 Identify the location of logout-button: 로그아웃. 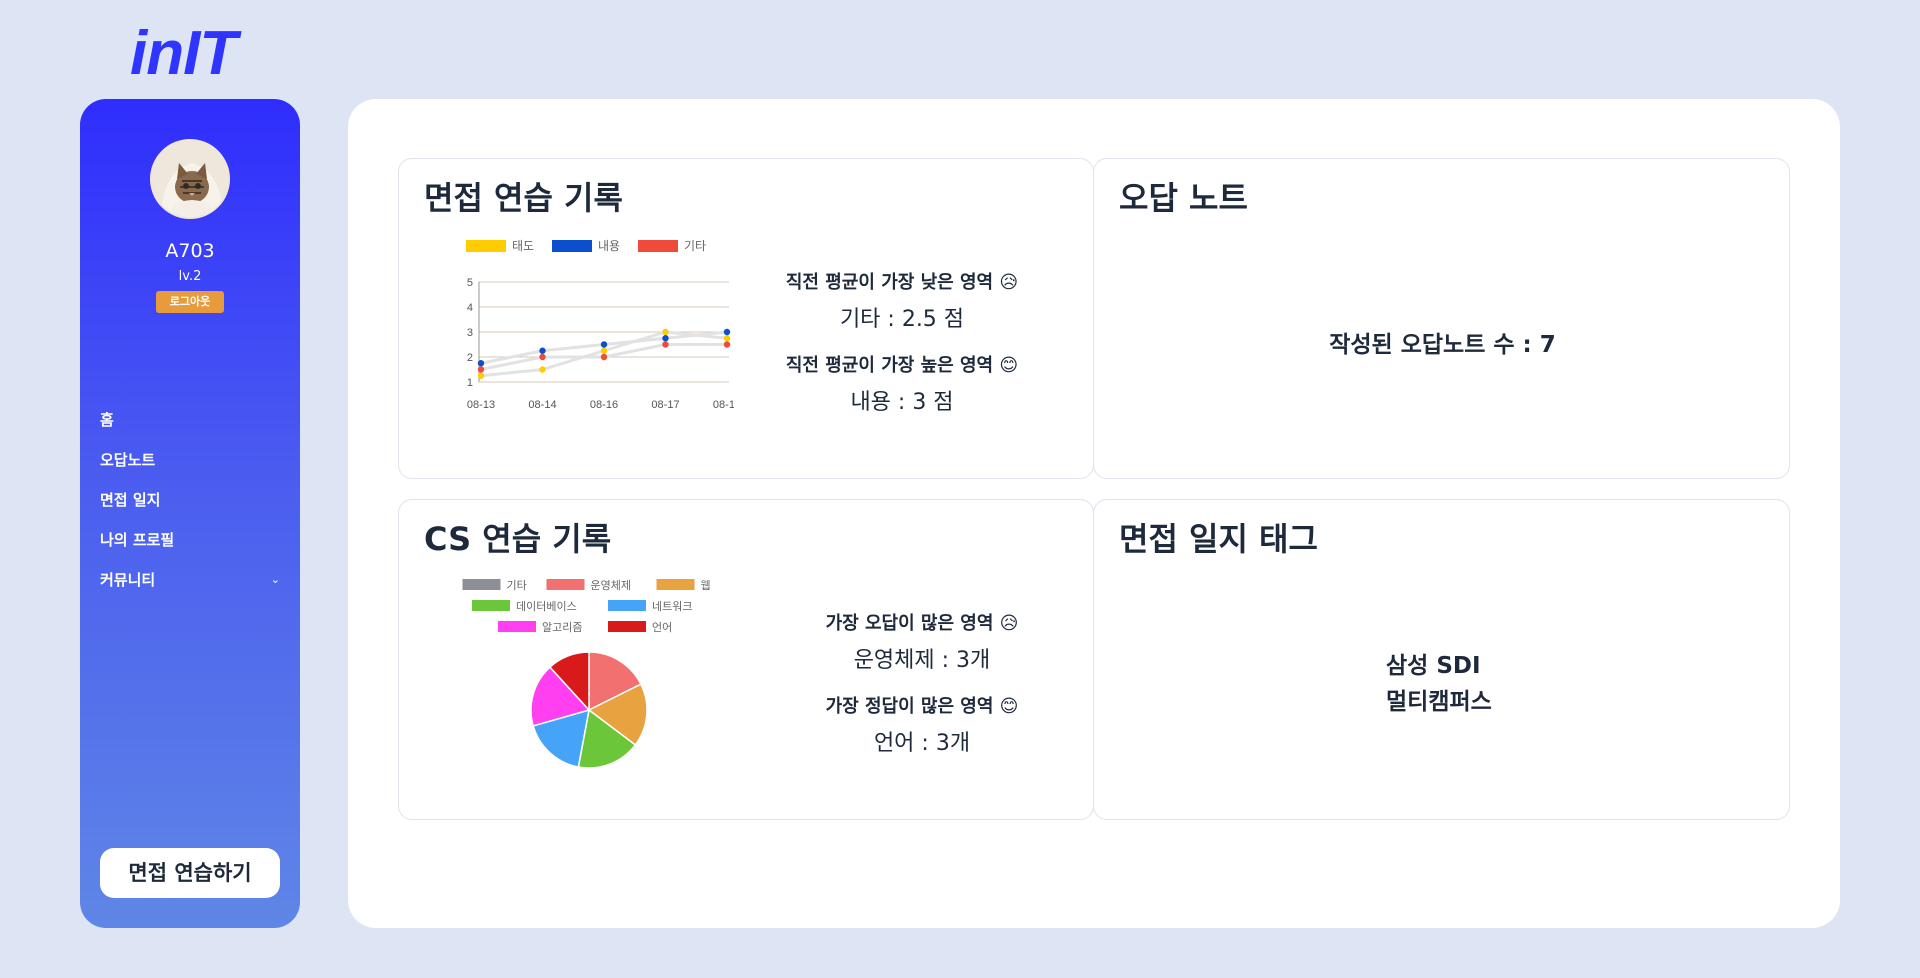
(190, 302).